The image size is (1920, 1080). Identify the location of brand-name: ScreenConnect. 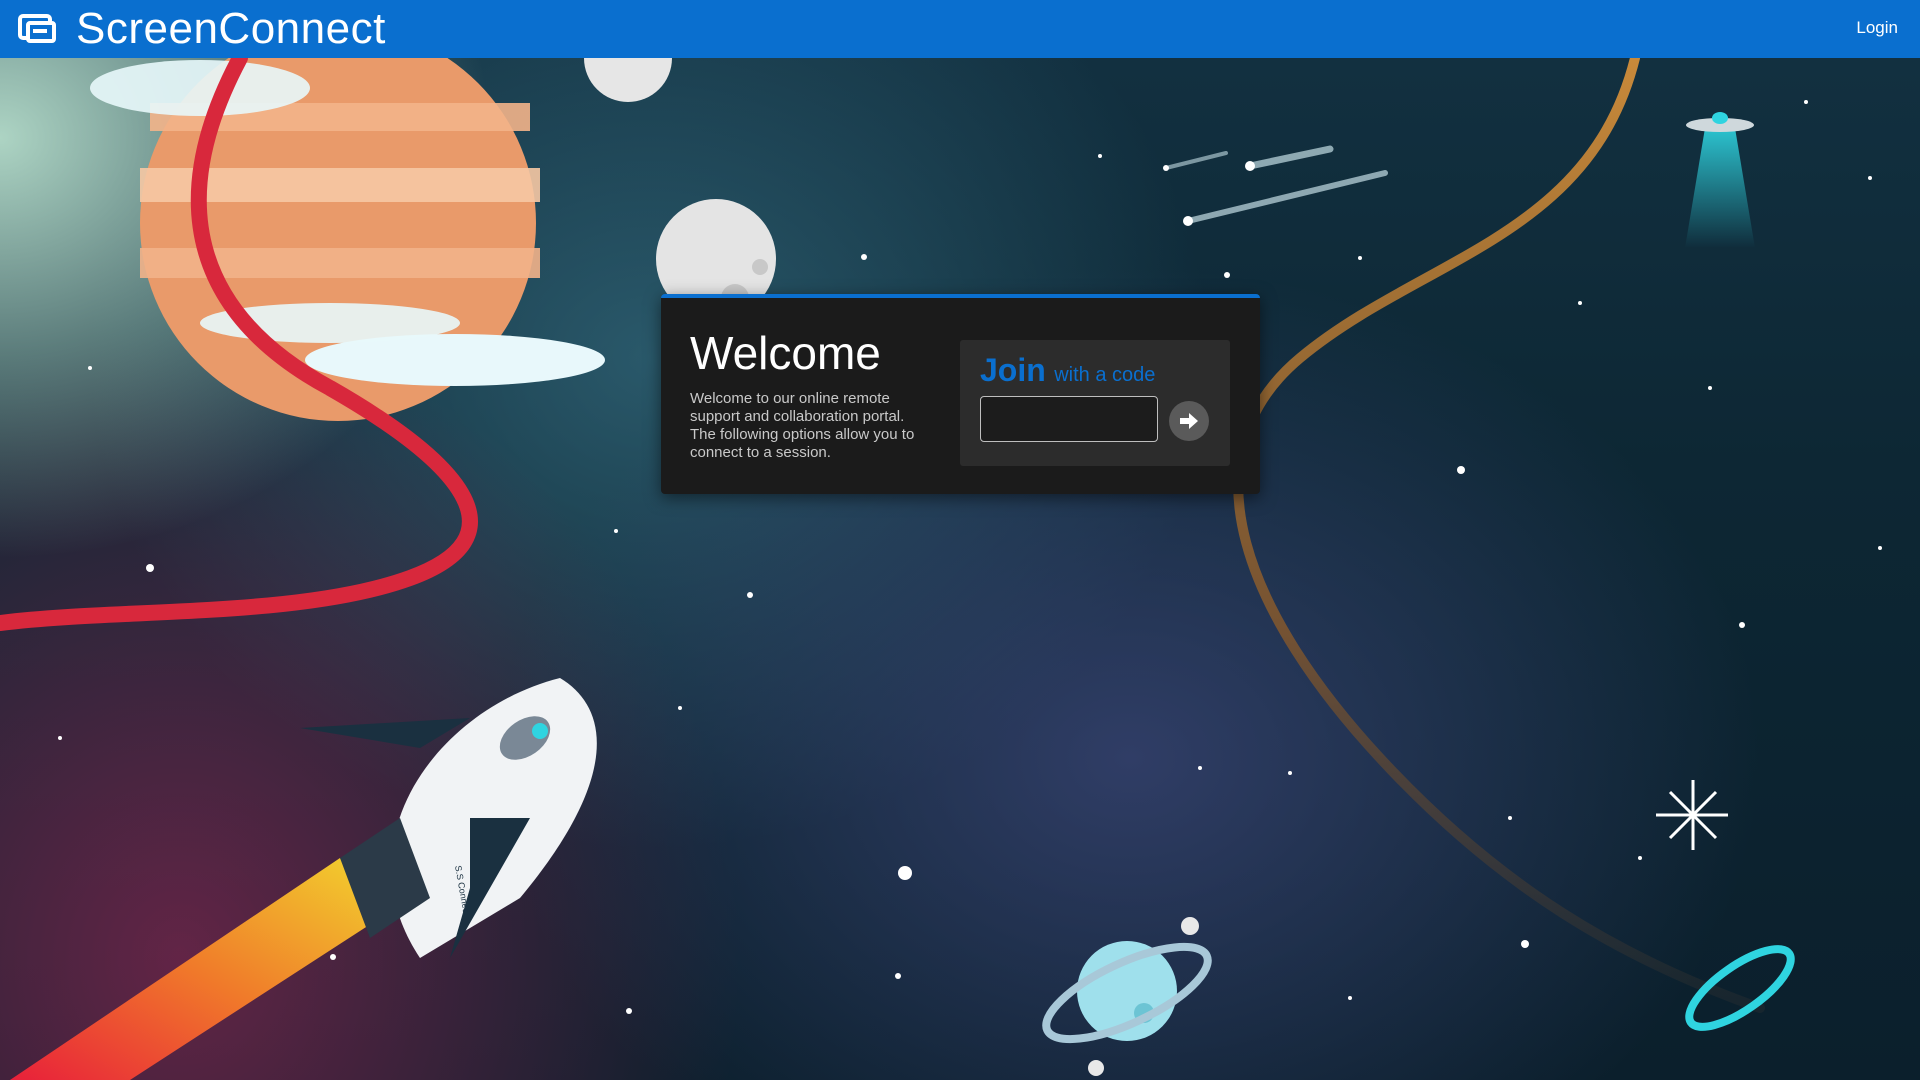
(231, 28).